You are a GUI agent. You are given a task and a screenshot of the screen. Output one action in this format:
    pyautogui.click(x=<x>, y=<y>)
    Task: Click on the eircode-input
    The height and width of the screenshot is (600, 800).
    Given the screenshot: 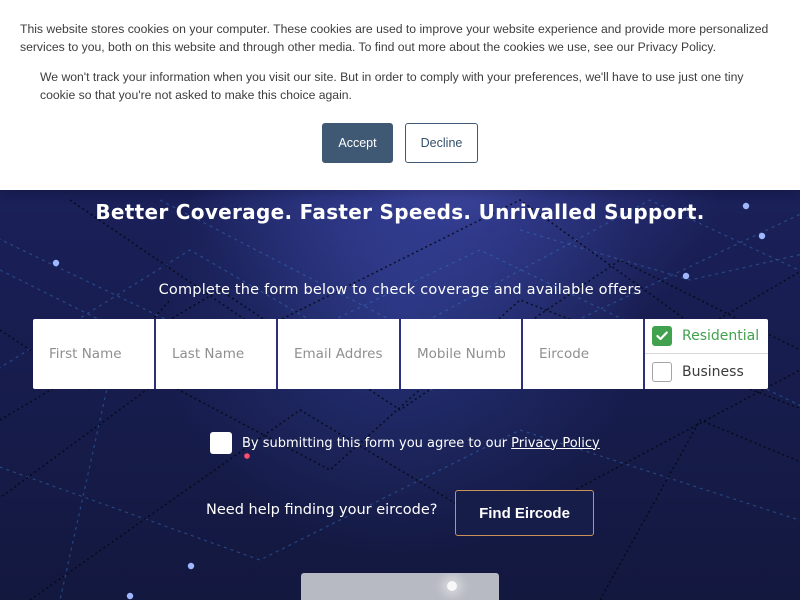 What is the action you would take?
    pyautogui.click(x=583, y=354)
    